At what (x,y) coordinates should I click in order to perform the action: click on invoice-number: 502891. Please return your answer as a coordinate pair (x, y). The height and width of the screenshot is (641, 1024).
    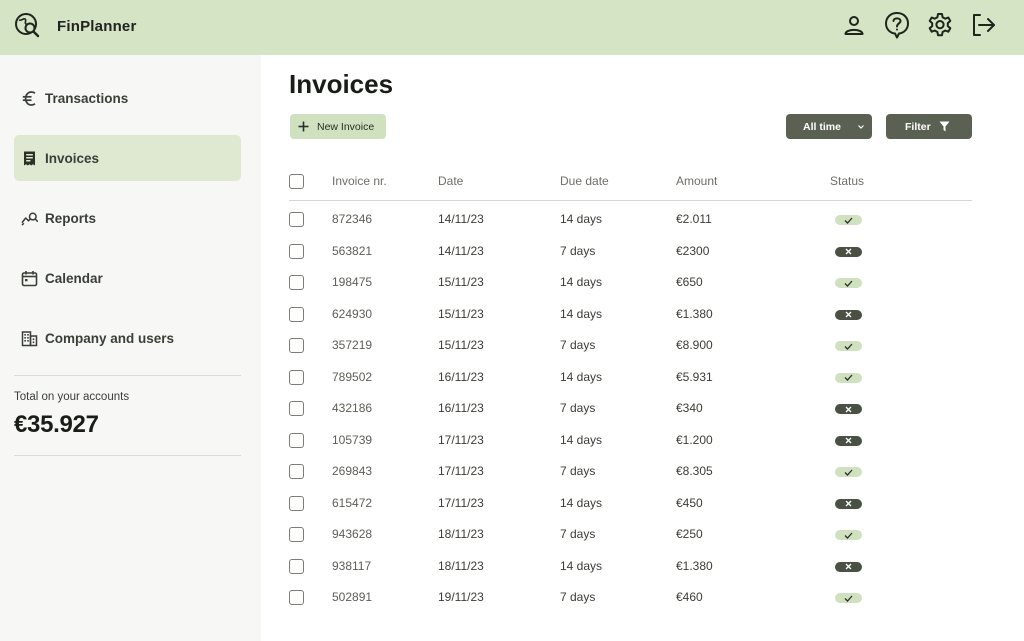
    Looking at the image, I should click on (352, 597).